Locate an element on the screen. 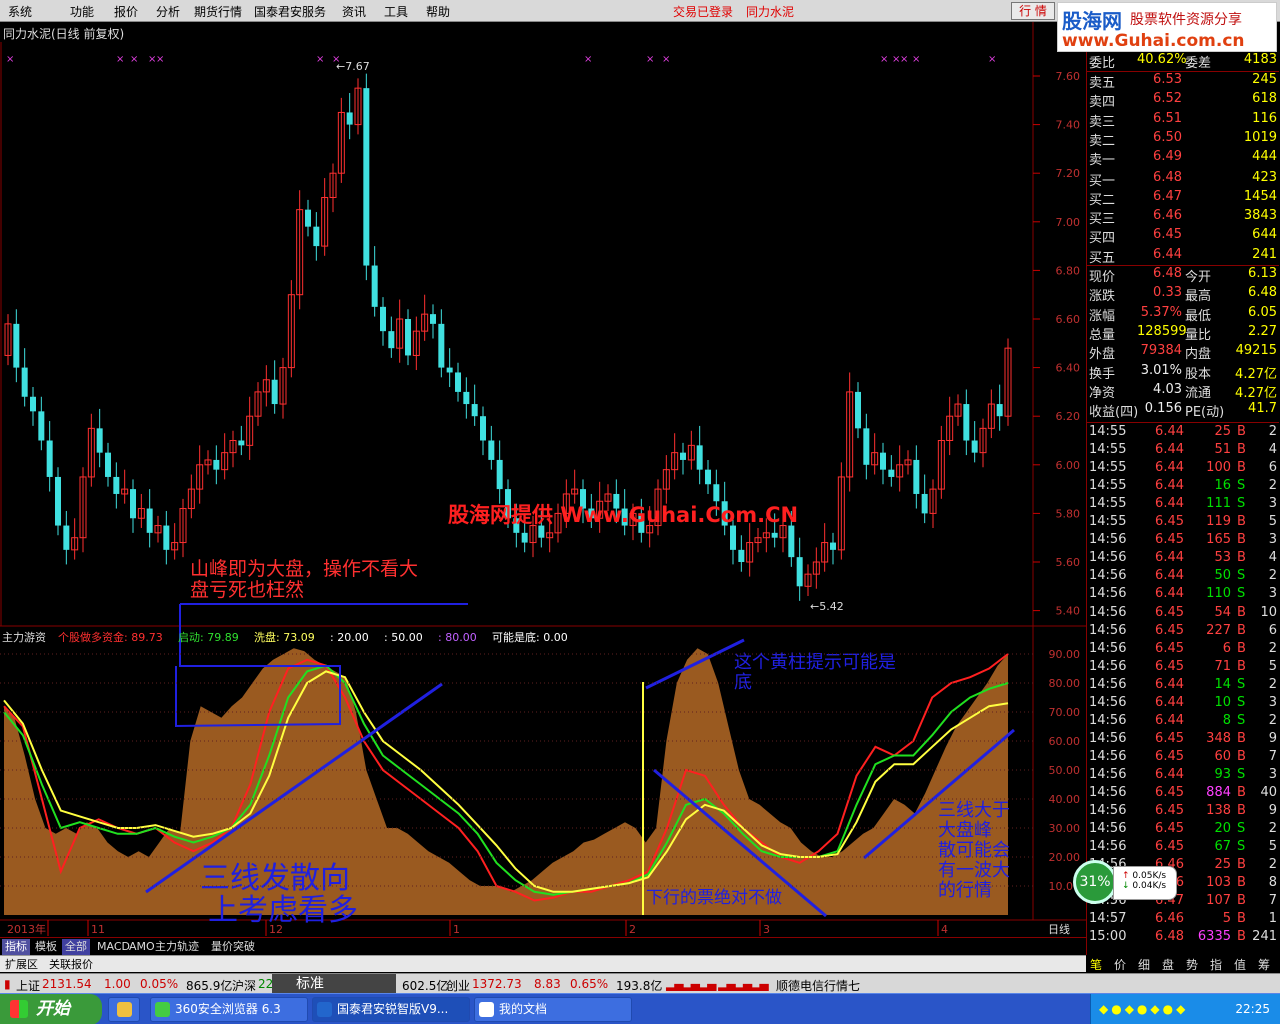 The height and width of the screenshot is (1024, 1280). sh-up-icon: ▮ is located at coordinates (7, 984).